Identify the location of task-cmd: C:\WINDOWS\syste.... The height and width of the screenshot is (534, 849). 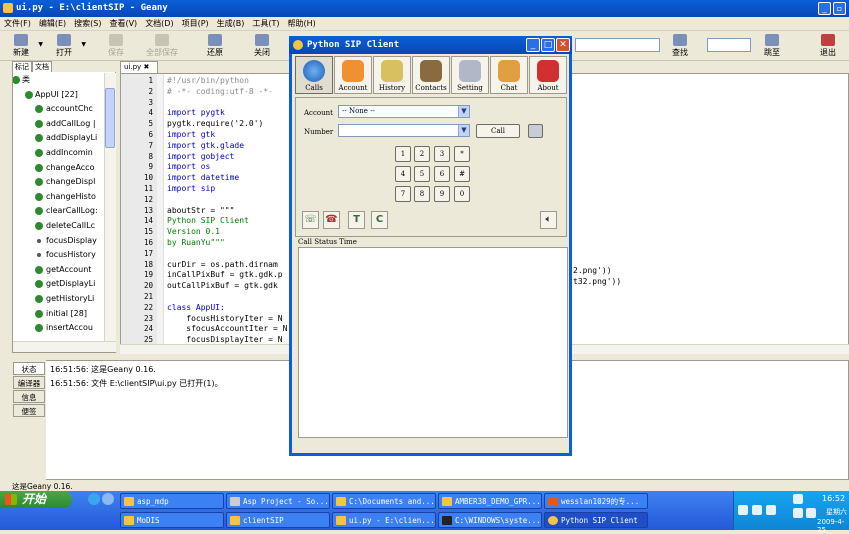
(490, 520).